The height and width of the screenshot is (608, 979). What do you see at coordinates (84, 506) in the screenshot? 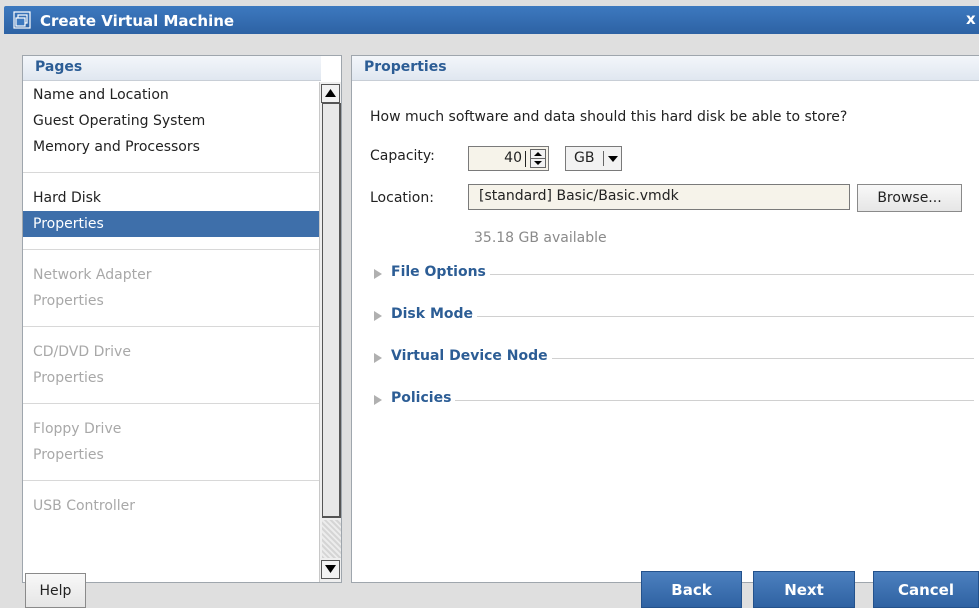
I see `page-usb-controller: USB Controller` at bounding box center [84, 506].